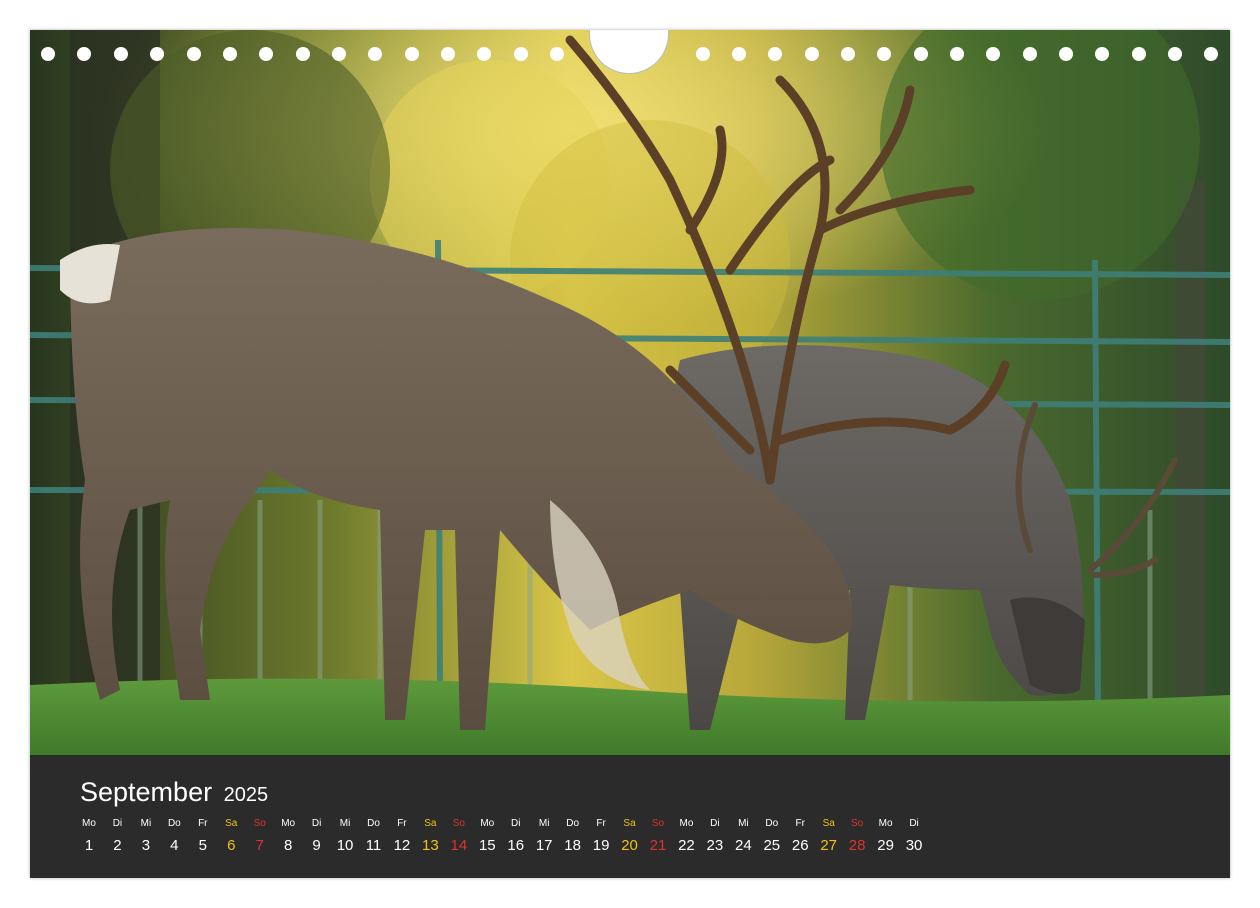  Describe the element at coordinates (772, 835) in the screenshot. I see `day-cell: Do 25` at that location.